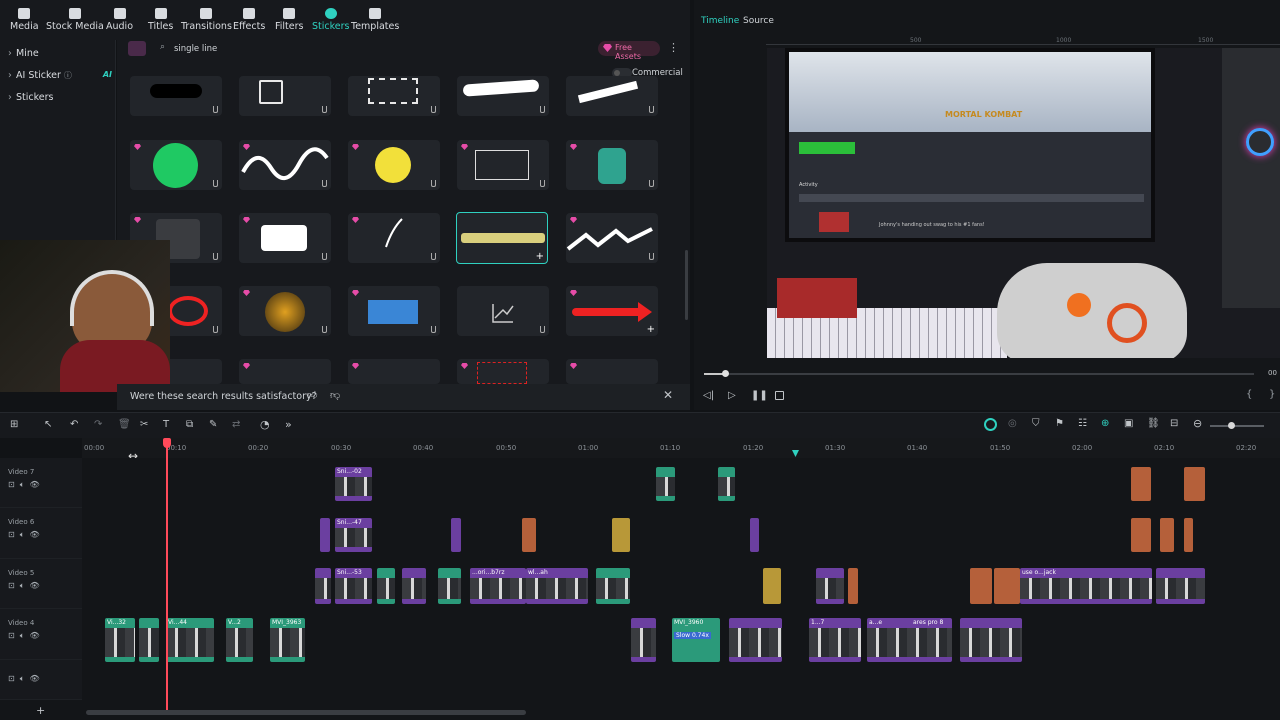 The height and width of the screenshot is (720, 1280). I want to click on clip: Vi...32, so click(120, 640).